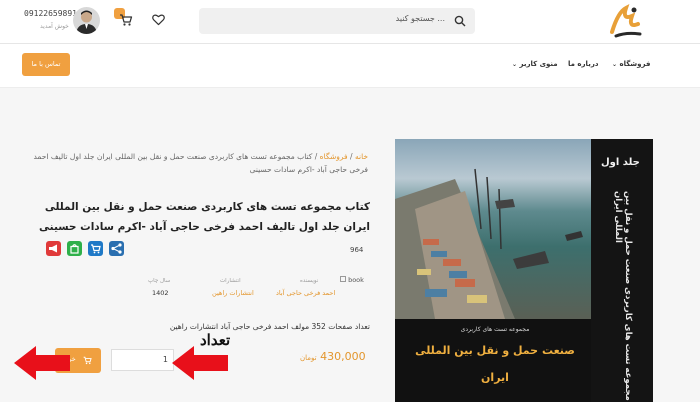 This screenshot has width=700, height=402. Describe the element at coordinates (116, 248) in the screenshot. I see `share-icon` at that location.